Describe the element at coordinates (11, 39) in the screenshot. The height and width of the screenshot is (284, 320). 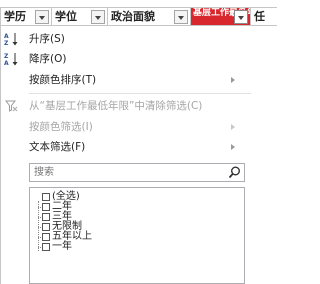
I see `sort-ascending-icon: A Z` at that location.